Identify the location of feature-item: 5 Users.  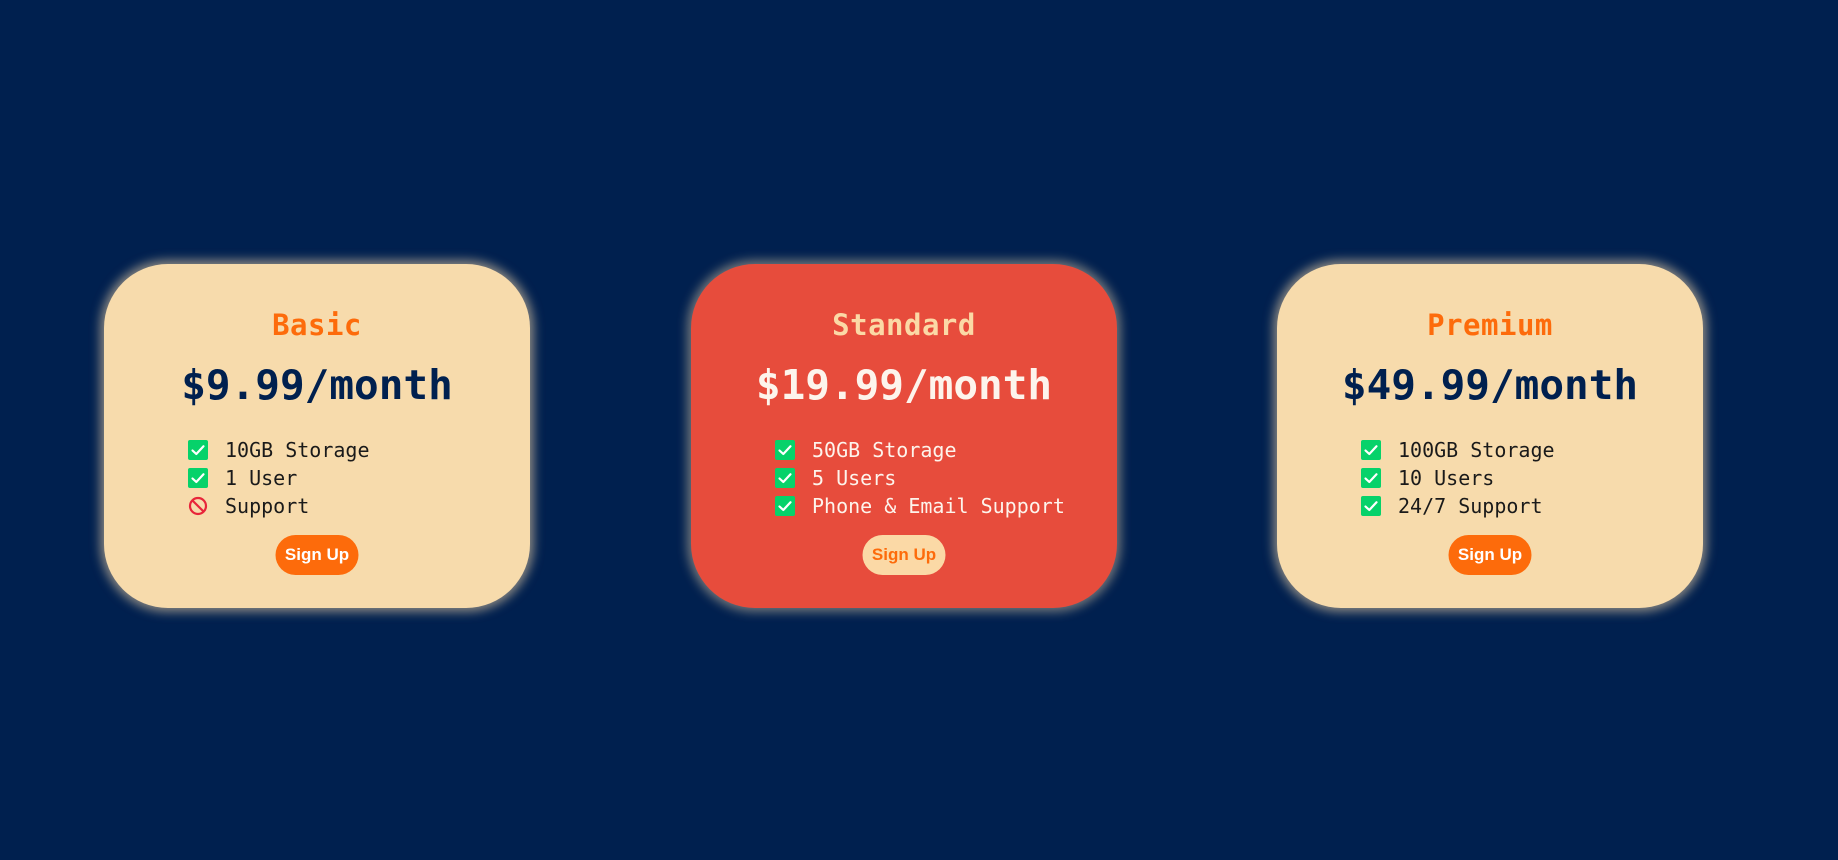
(920, 478).